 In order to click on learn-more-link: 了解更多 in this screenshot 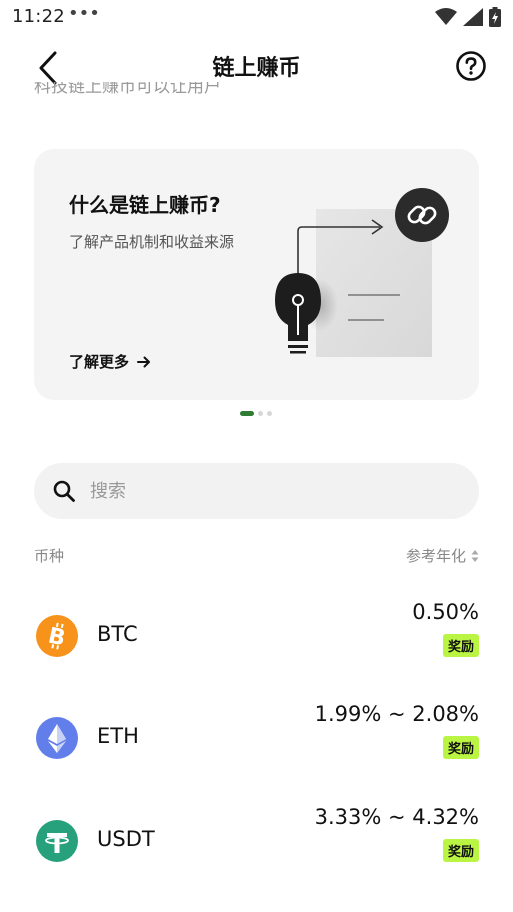, I will do `click(110, 361)`.